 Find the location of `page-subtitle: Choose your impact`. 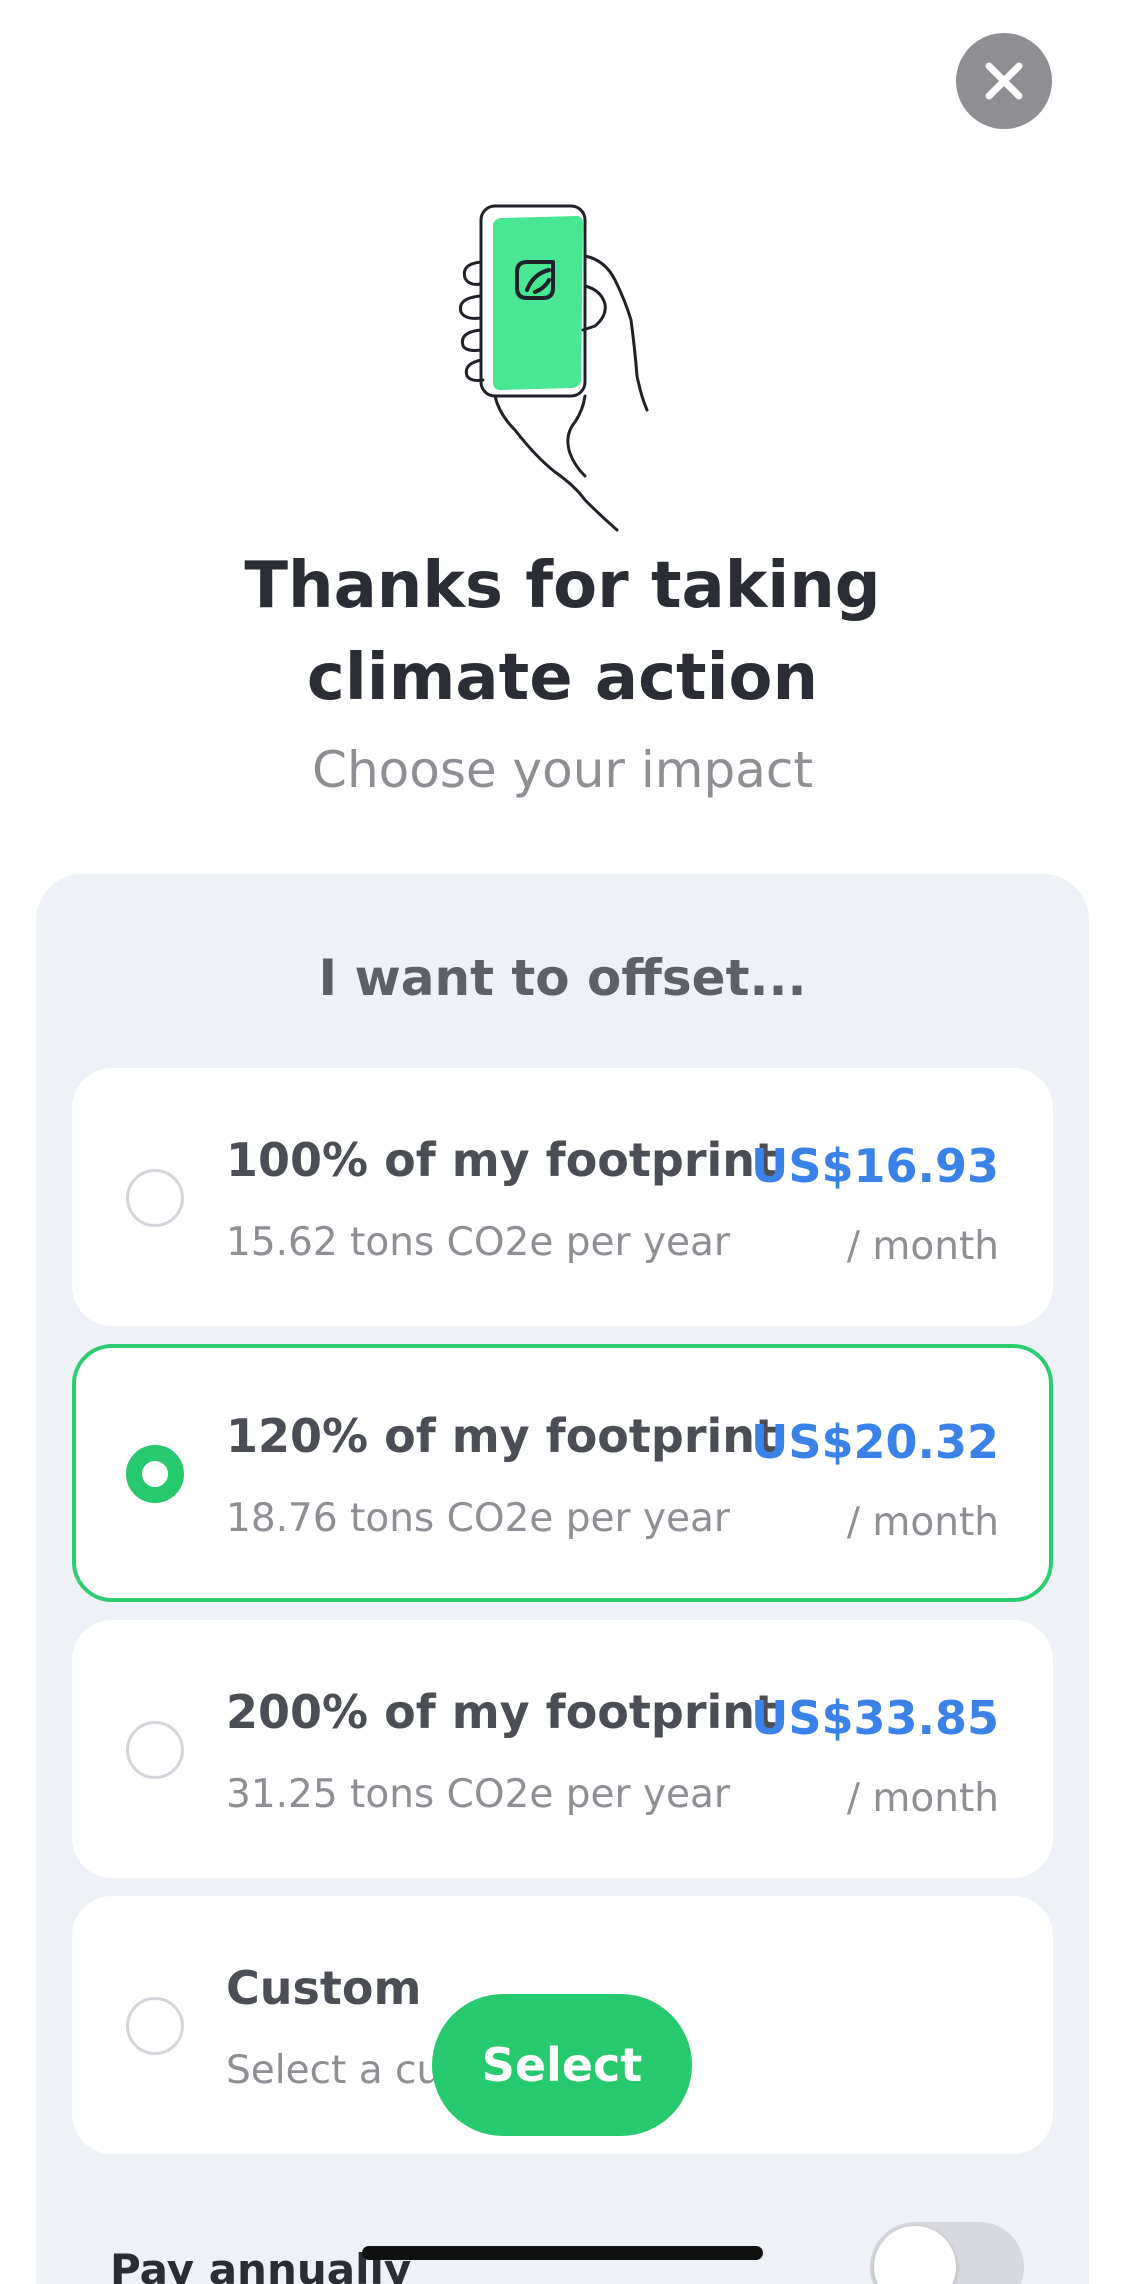

page-subtitle: Choose your impact is located at coordinates (562, 770).